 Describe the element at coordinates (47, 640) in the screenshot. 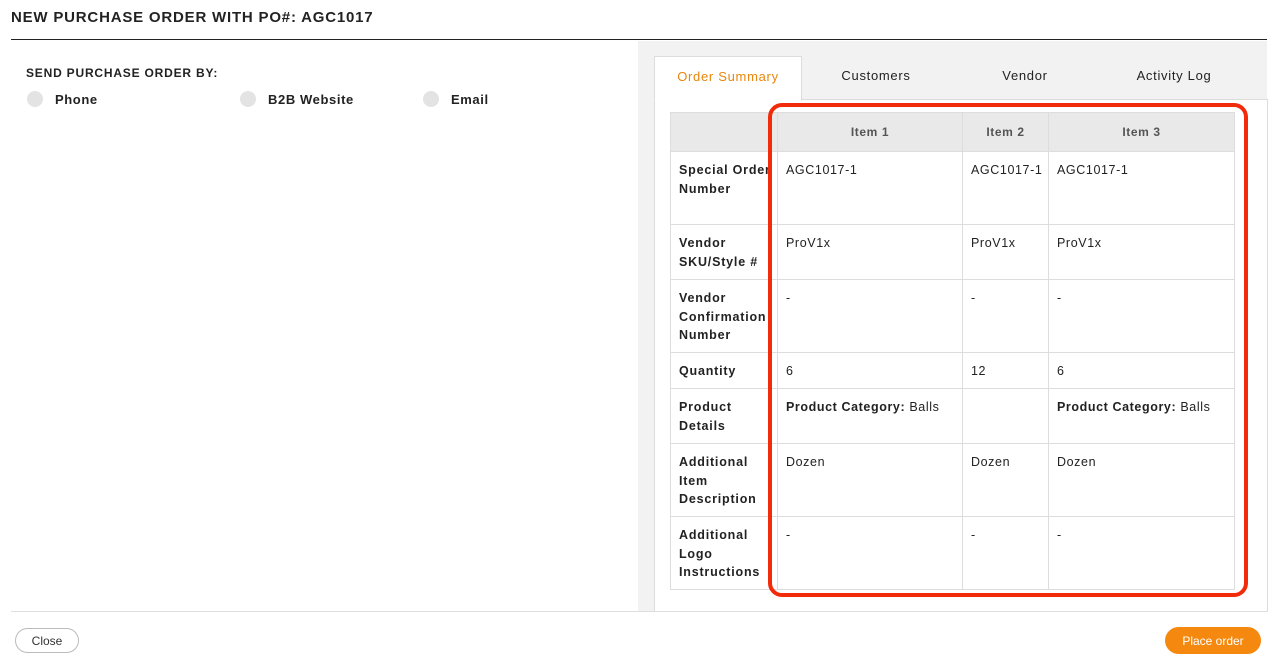

I see `close-button: Close` at that location.